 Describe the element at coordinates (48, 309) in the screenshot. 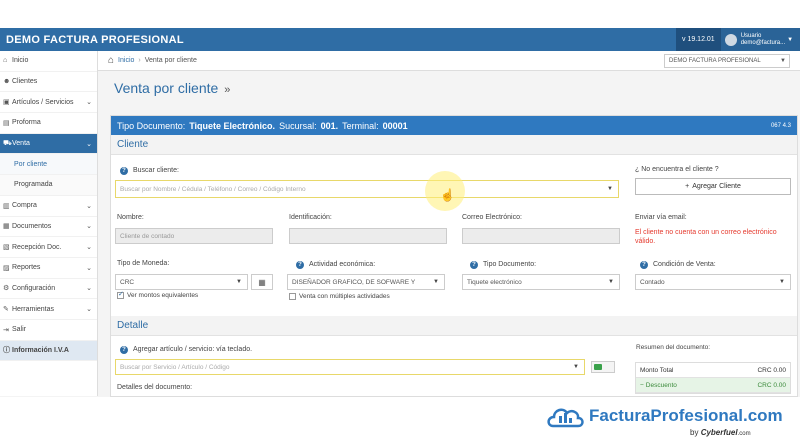

I see `sidebar-item-herramientas: ✎ Herramientas ⌄` at that location.